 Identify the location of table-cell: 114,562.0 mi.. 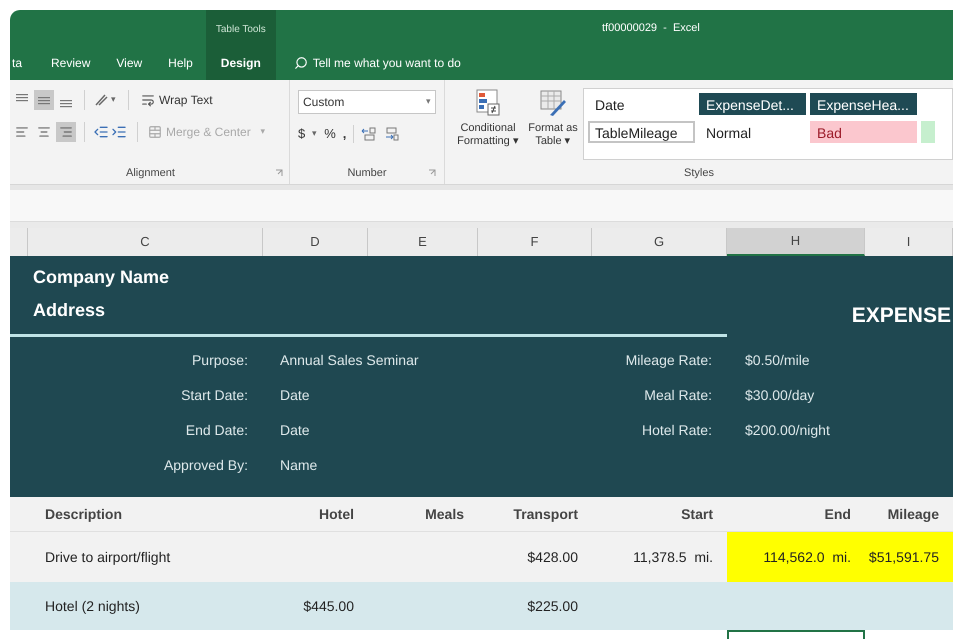
(796, 557).